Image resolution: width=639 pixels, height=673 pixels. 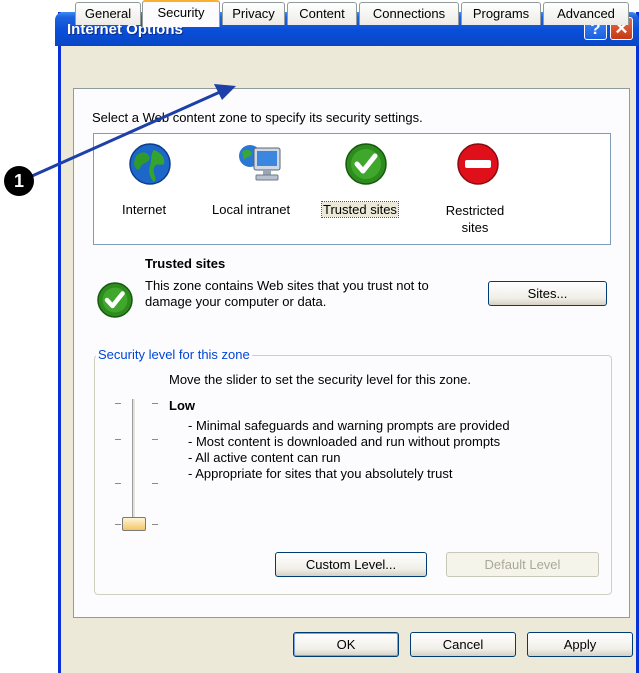 What do you see at coordinates (409, 13) in the screenshot?
I see `tab-connections: Connections` at bounding box center [409, 13].